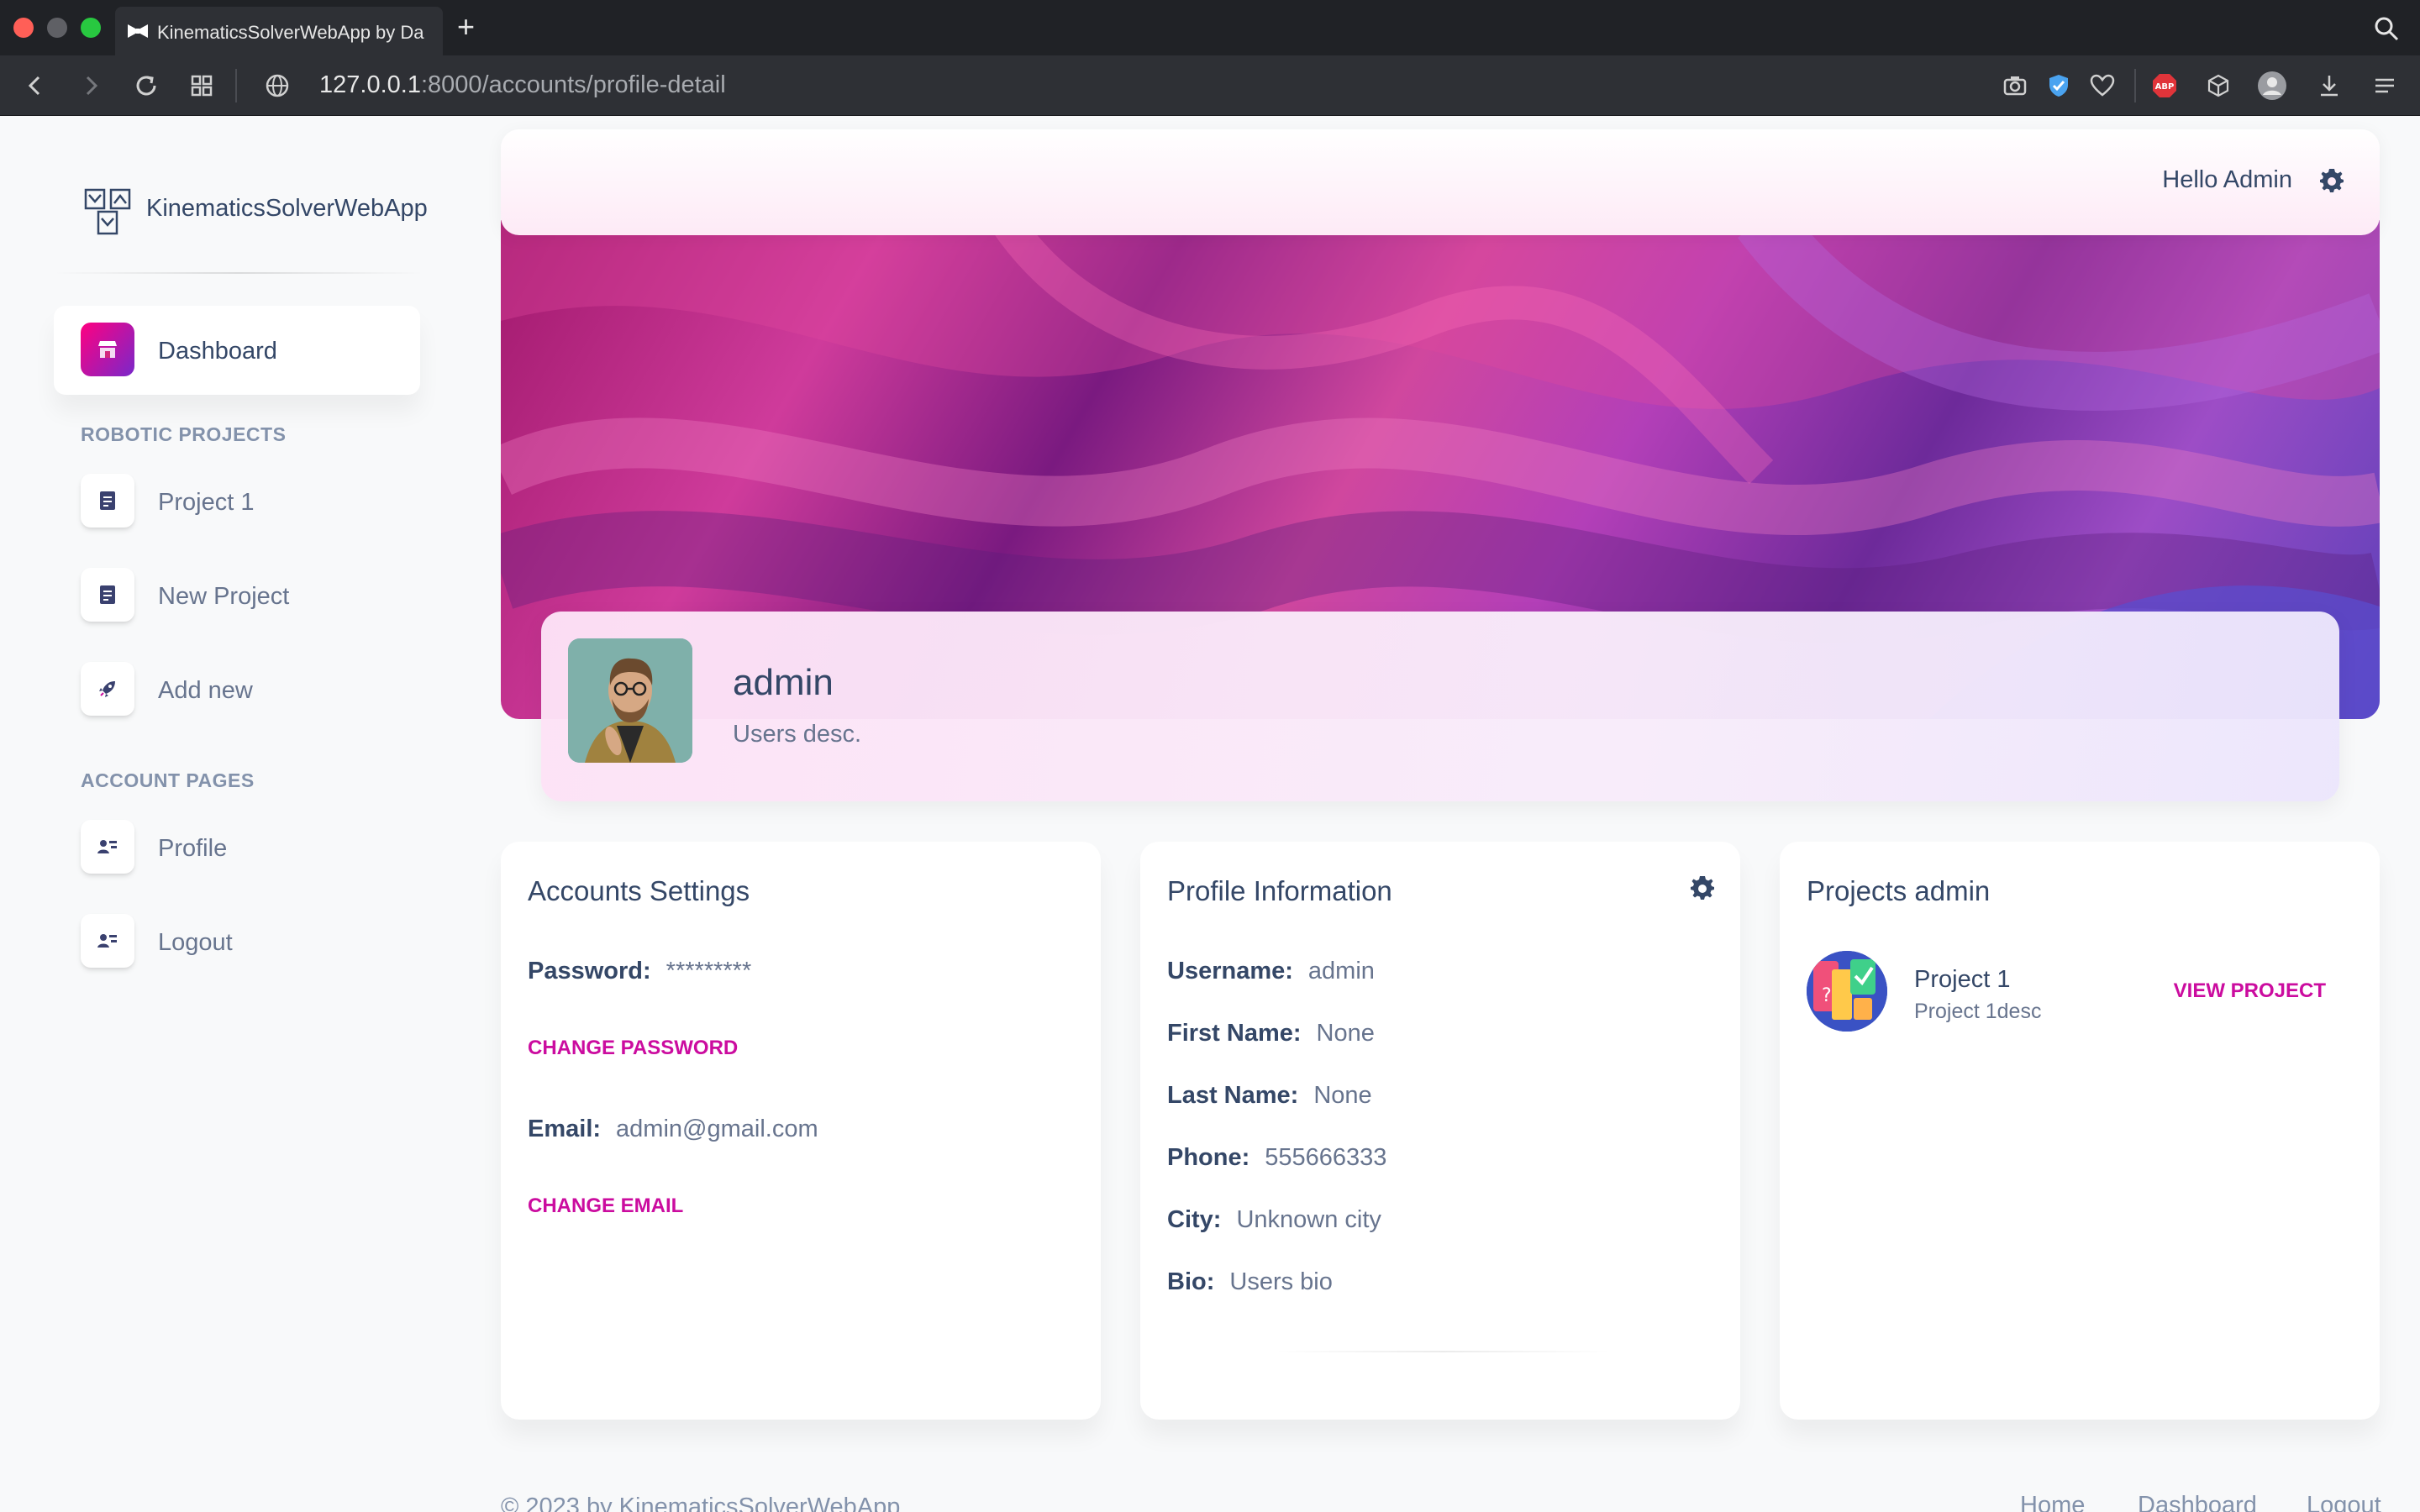  I want to click on info-row-city: City: Unknown city, so click(1274, 1220).